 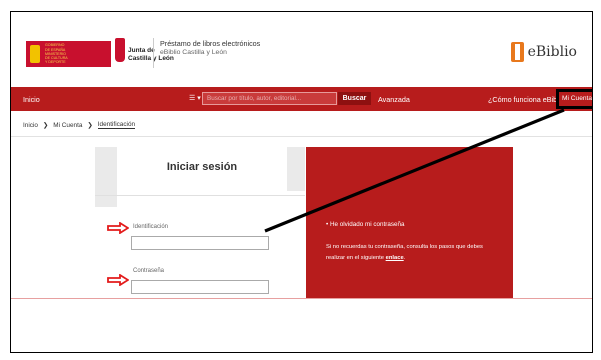 I want to click on panel-shadow-right, so click(x=296, y=169).